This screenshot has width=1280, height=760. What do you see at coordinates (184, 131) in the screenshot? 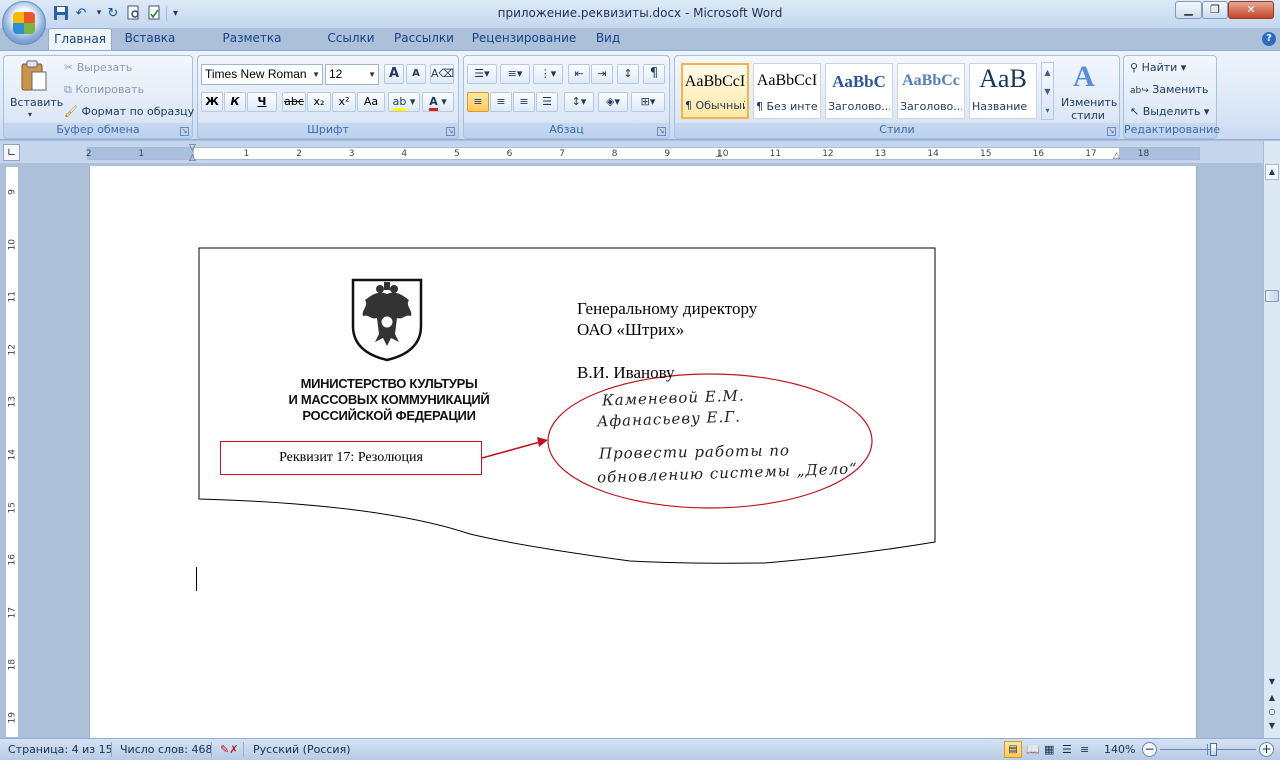
I see `clipboard-launcher-icon: ↘` at bounding box center [184, 131].